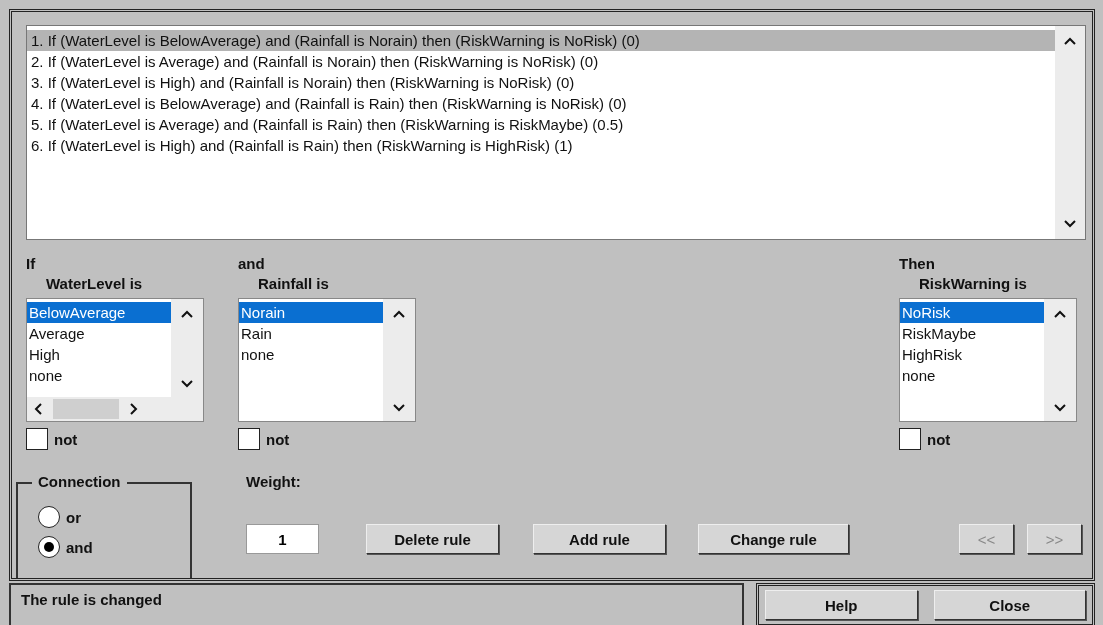  Describe the element at coordinates (973, 284) in the screenshot. I see `variable-label: RiskWarning is` at that location.